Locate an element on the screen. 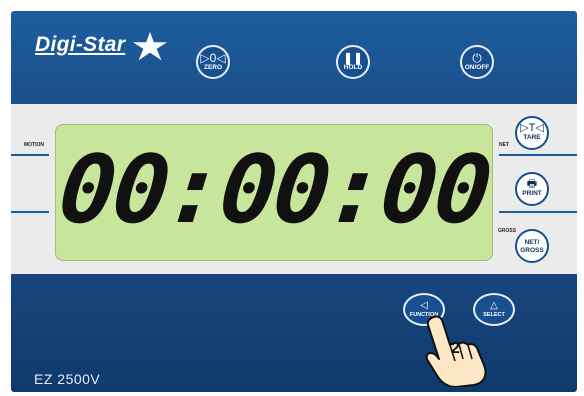 The image size is (584, 396). left-arrow-icon: ◁ is located at coordinates (424, 305).